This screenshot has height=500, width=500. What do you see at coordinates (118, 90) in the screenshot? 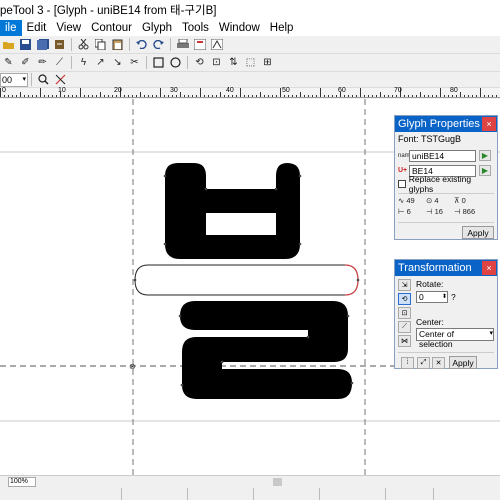
I see `ruler-label: 20` at bounding box center [118, 90].